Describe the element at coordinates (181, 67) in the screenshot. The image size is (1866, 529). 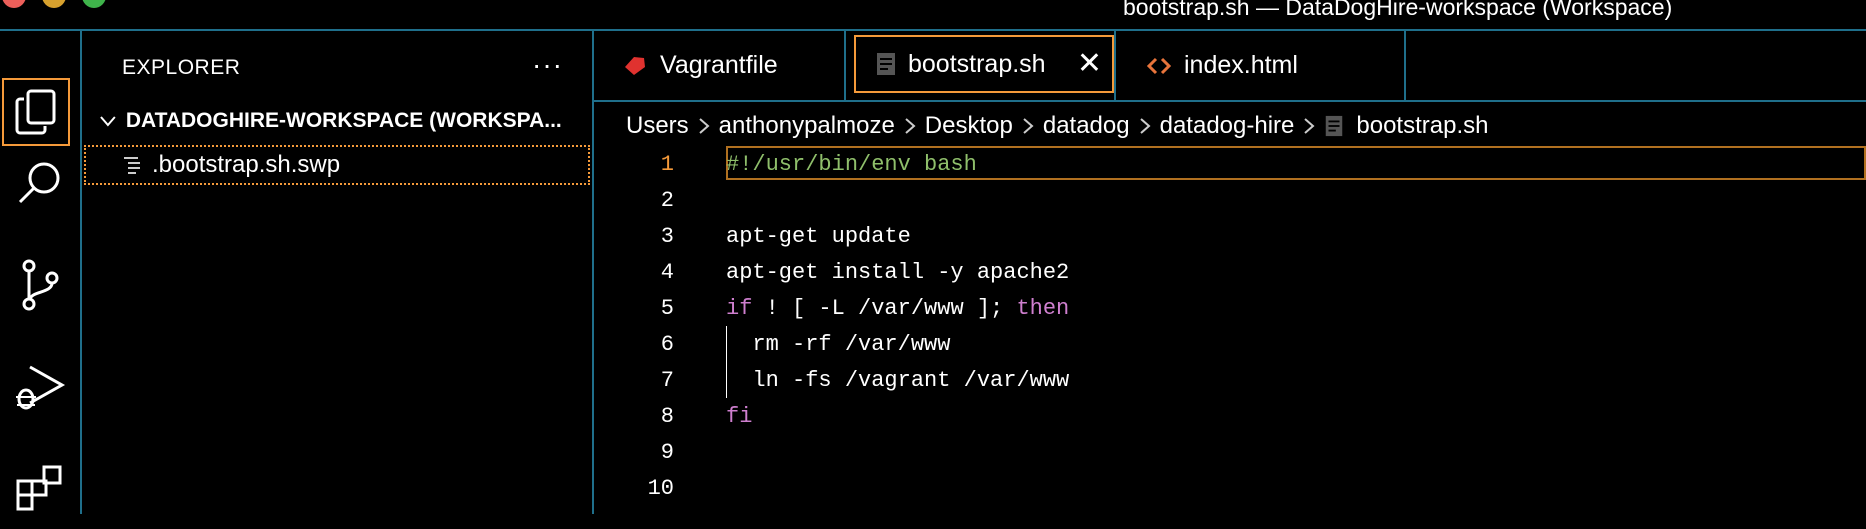
I see `explorer-title: EXPLORER` at that location.